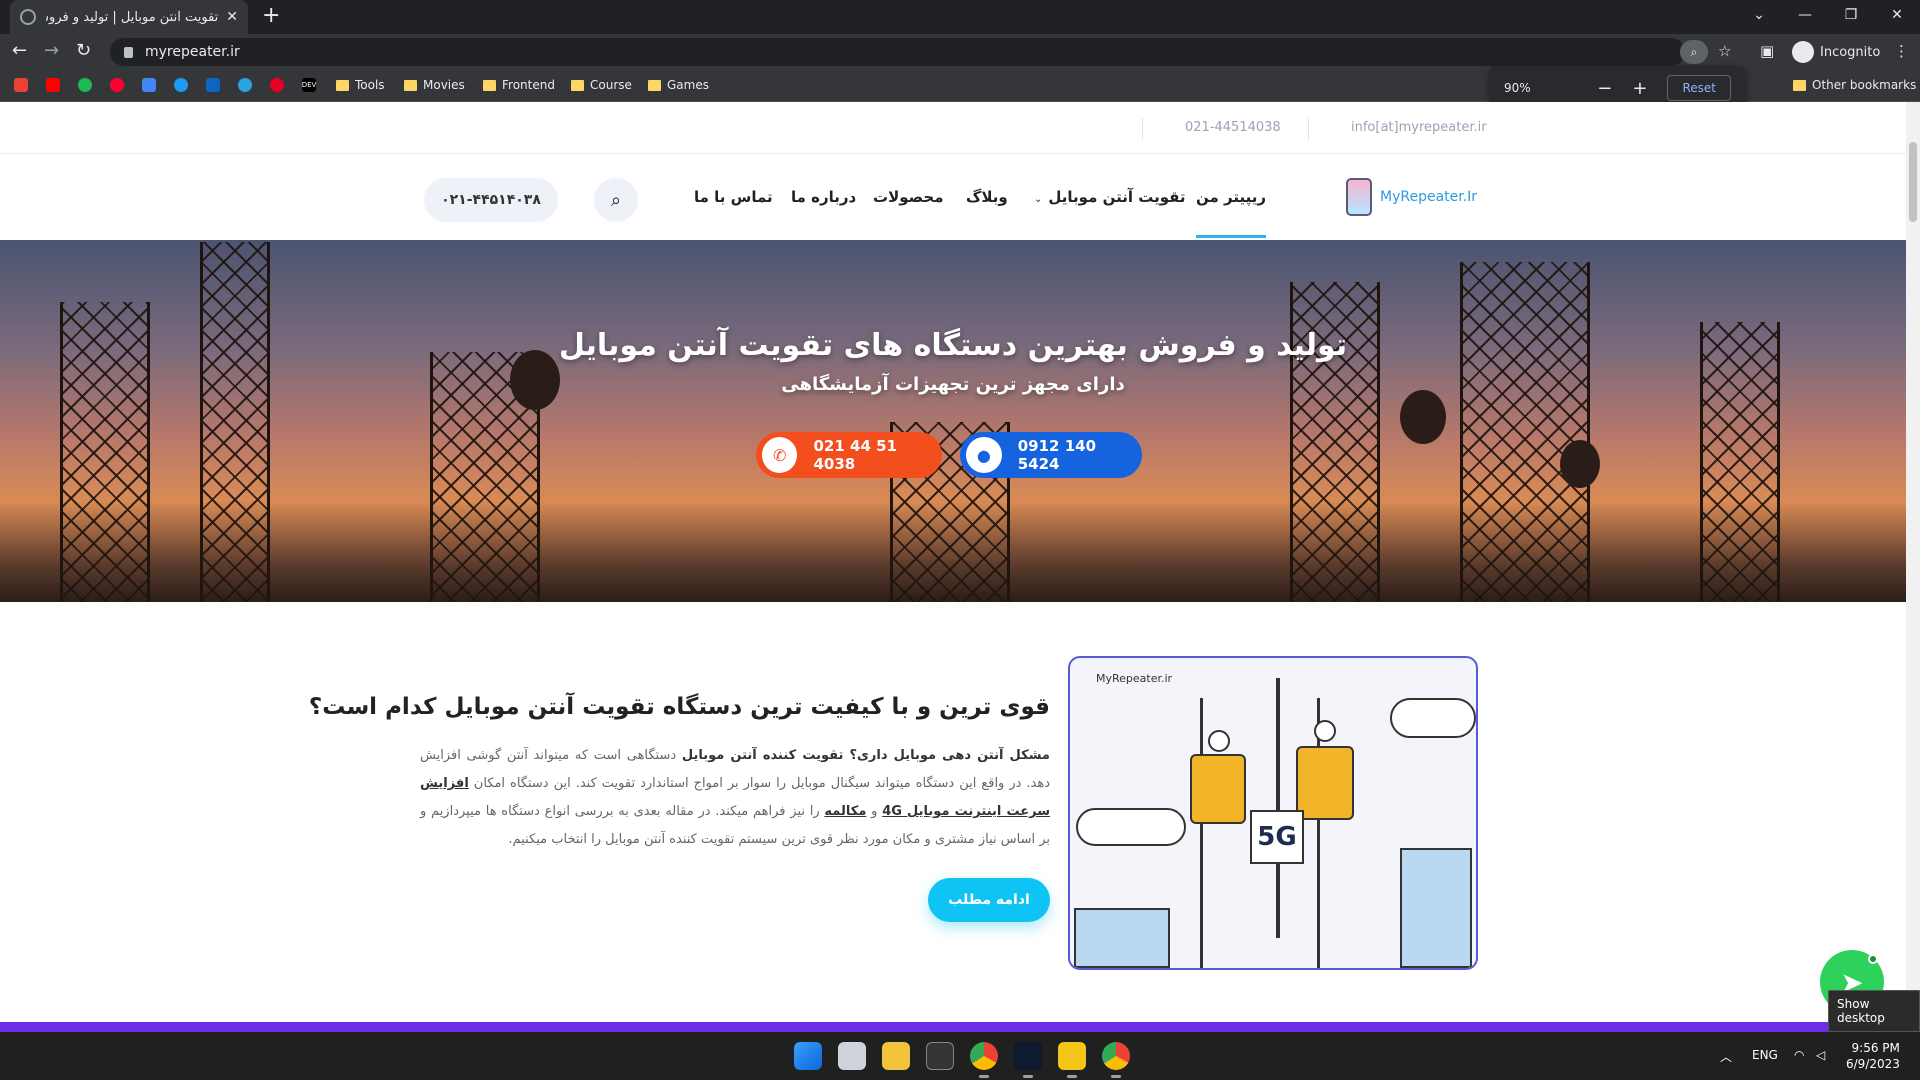 The height and width of the screenshot is (1080, 1920). I want to click on bookmark-folder-movies: Movies, so click(434, 85).